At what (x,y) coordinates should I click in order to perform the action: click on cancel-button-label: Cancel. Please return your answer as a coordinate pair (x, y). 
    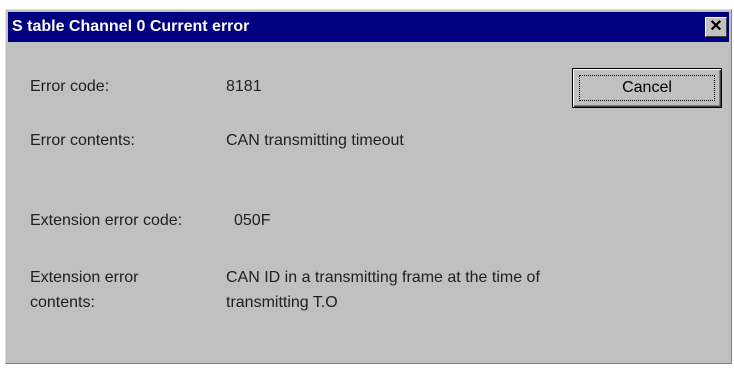
    Looking at the image, I should click on (647, 87).